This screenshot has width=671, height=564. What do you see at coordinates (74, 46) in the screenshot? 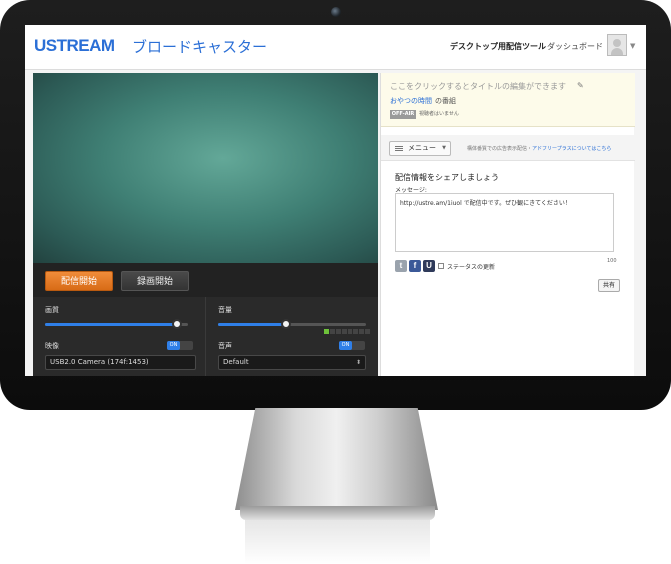
I see `ustream-logo: USTREAM` at bounding box center [74, 46].